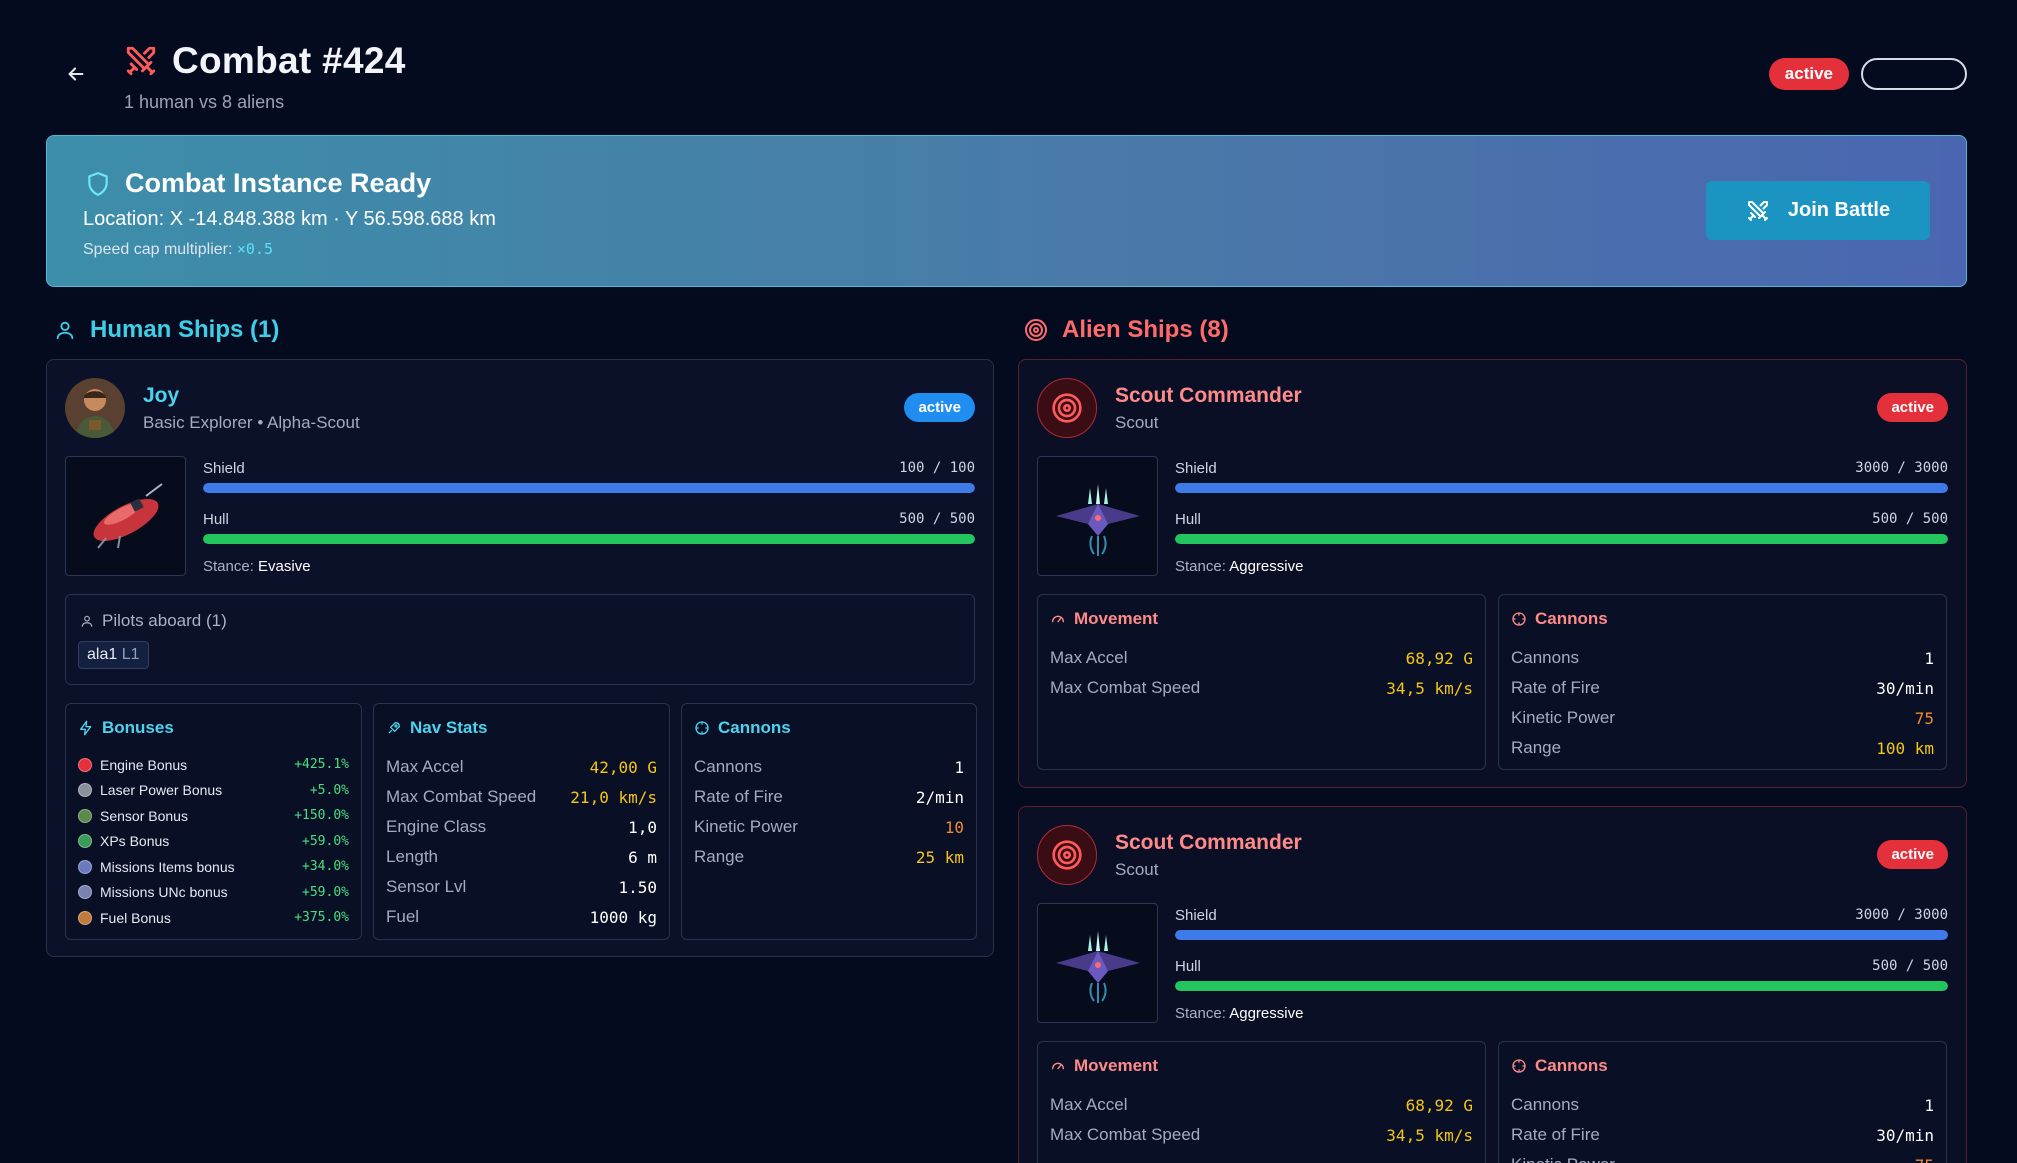 Image resolution: width=2017 pixels, height=1163 pixels. What do you see at coordinates (135, 841) in the screenshot?
I see `bonus-label-text: XPs Bonus` at bounding box center [135, 841].